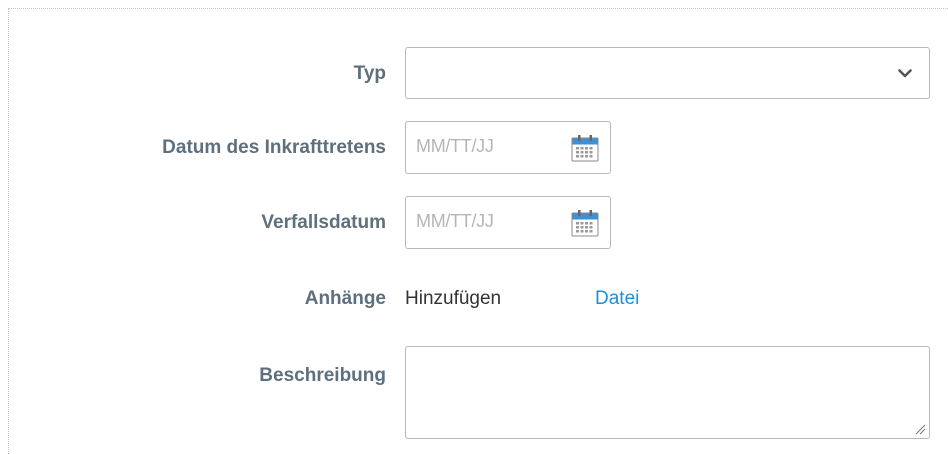  I want to click on type-label: Typ, so click(369, 73).